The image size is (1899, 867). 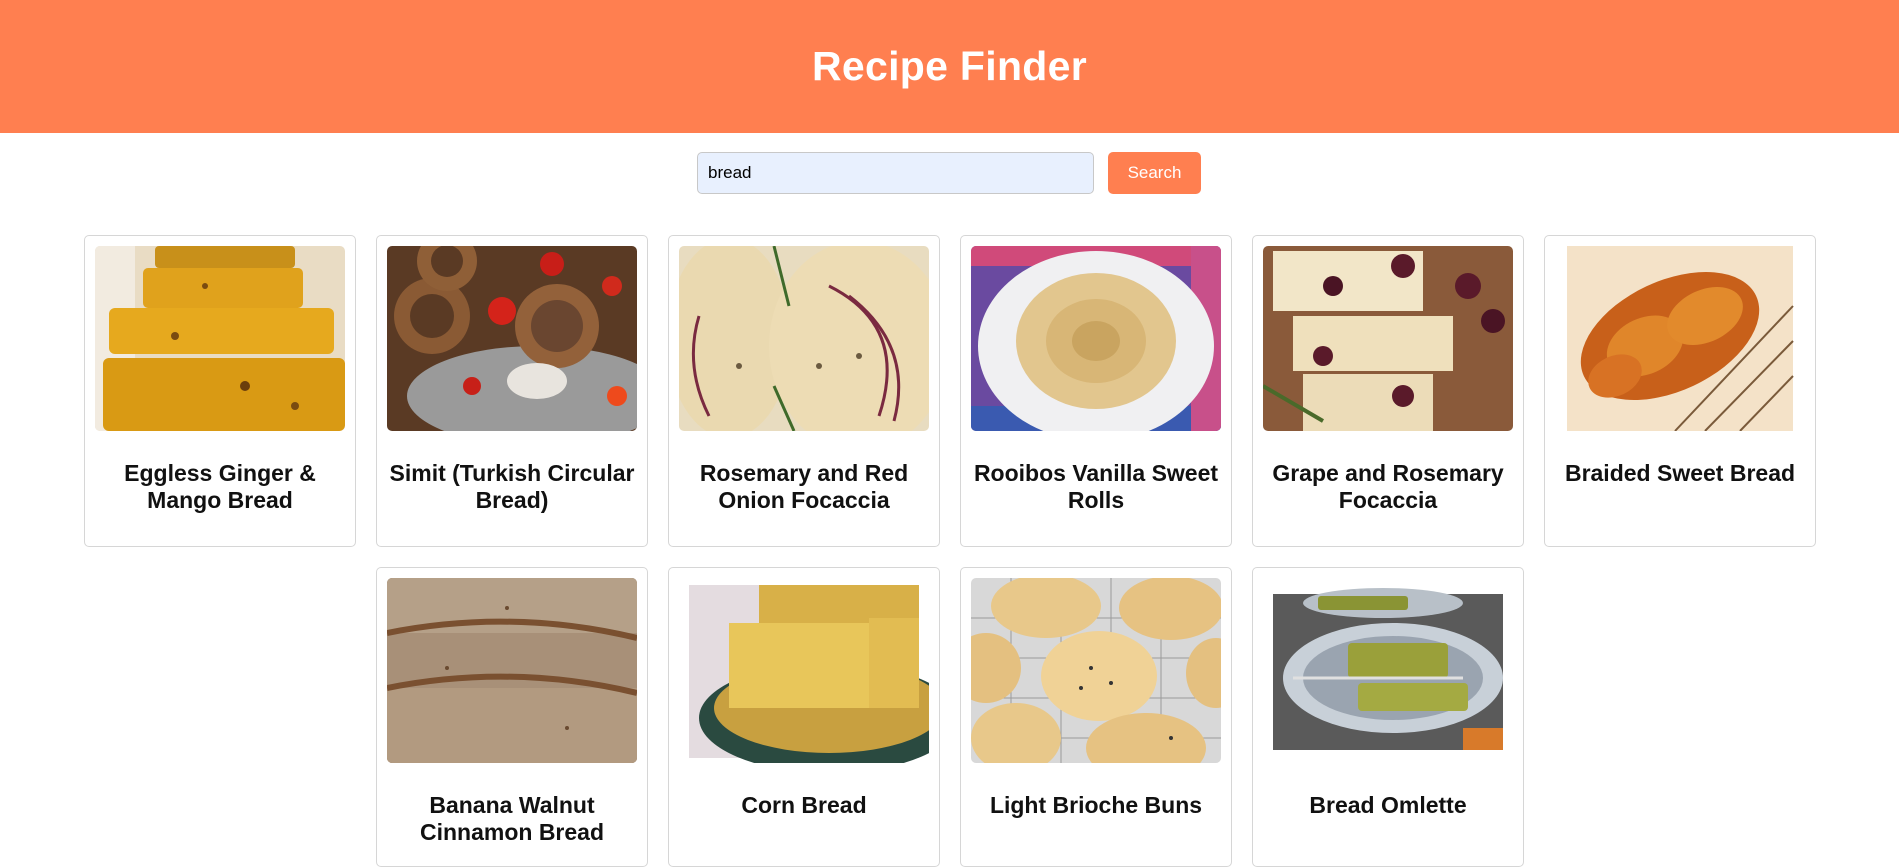 I want to click on recipe-card: Braided Sweet Bread, so click(x=1680, y=391).